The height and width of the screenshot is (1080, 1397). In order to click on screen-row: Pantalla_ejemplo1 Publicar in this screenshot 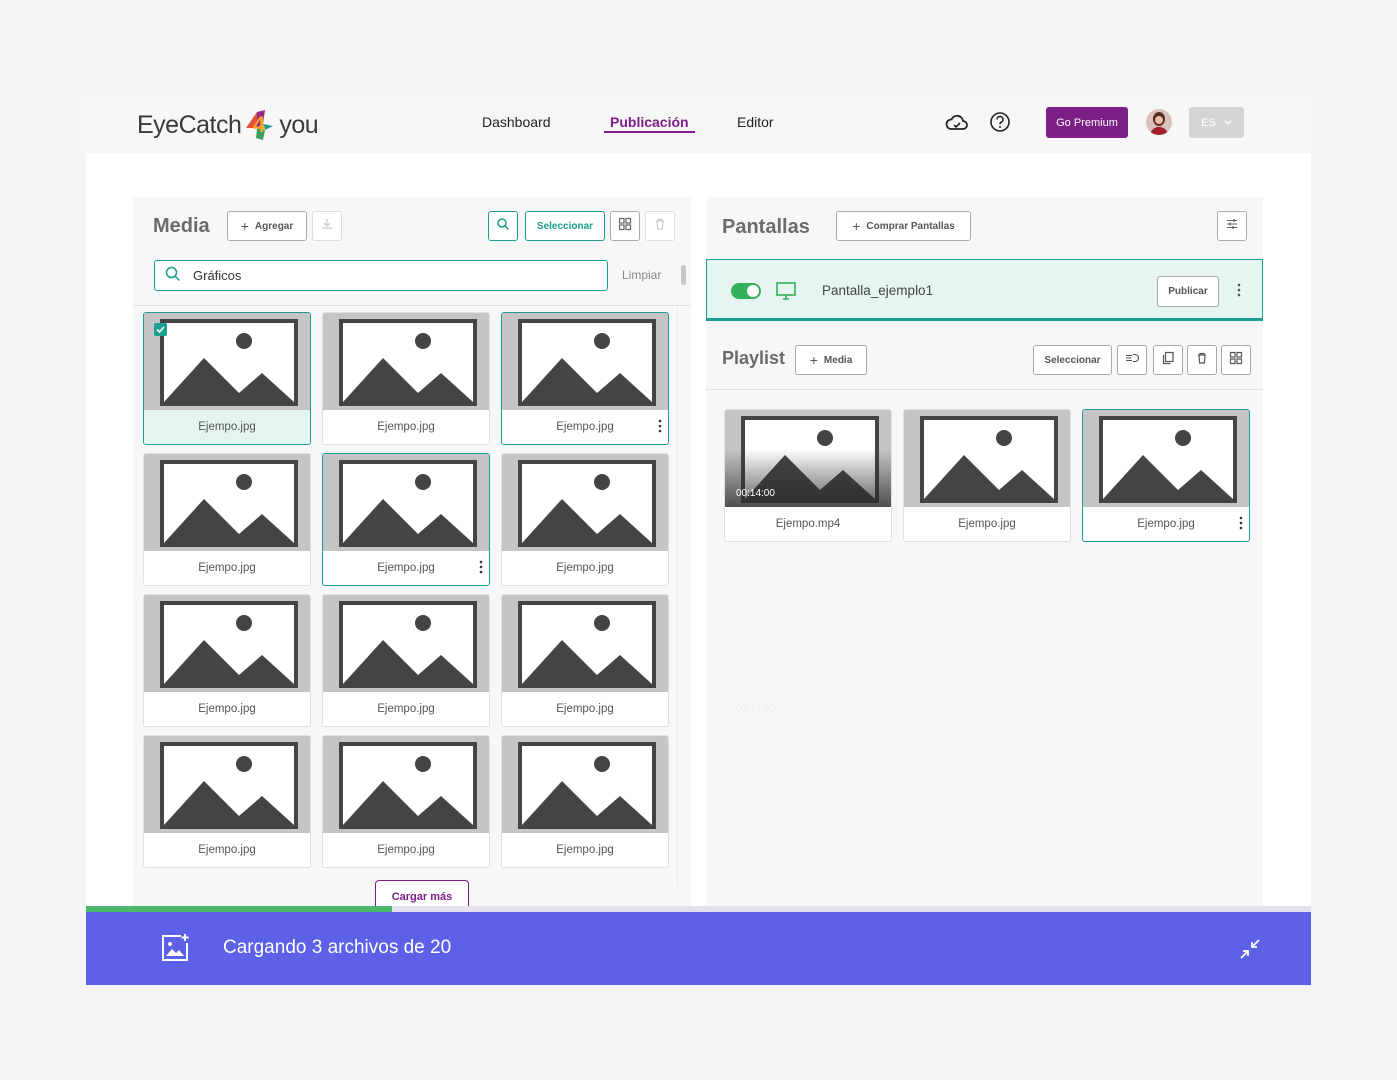, I will do `click(984, 290)`.